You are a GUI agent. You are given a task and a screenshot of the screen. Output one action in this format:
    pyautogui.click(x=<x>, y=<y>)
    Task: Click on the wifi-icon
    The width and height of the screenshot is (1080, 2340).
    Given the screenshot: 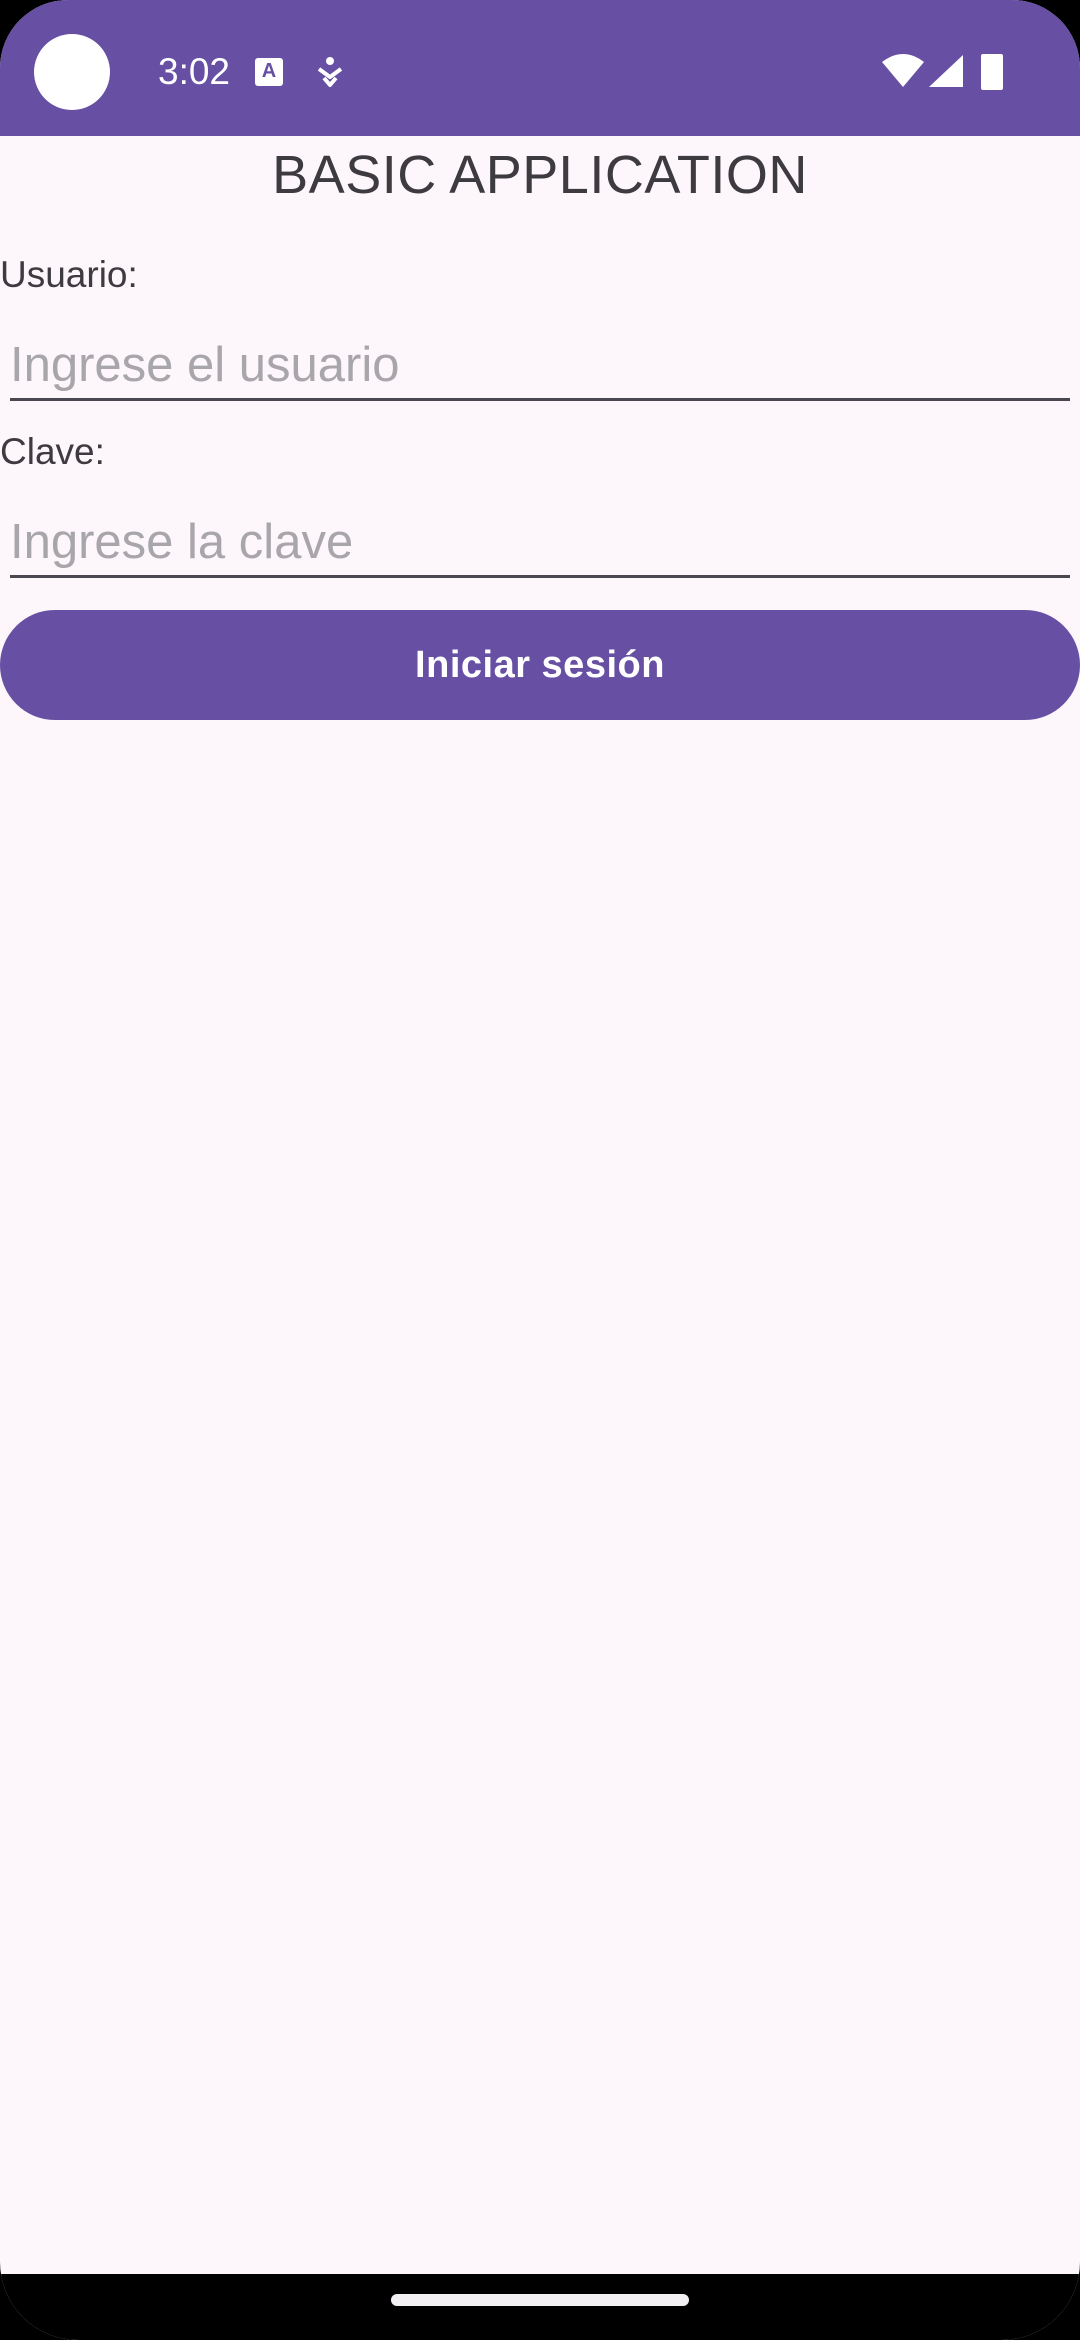 What is the action you would take?
    pyautogui.click(x=903, y=70)
    